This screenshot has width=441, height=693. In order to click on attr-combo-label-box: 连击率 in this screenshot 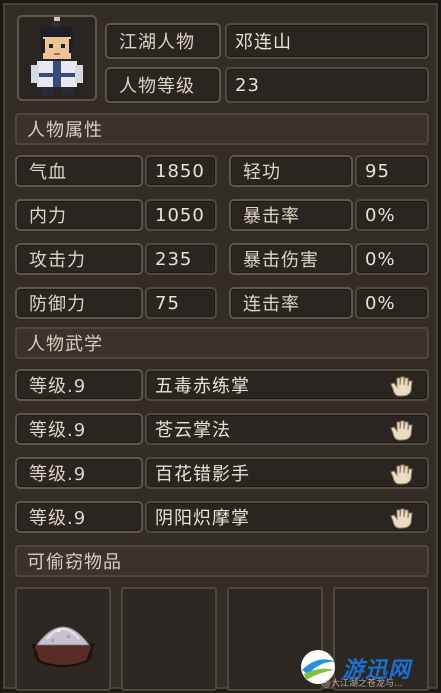, I will do `click(291, 303)`.